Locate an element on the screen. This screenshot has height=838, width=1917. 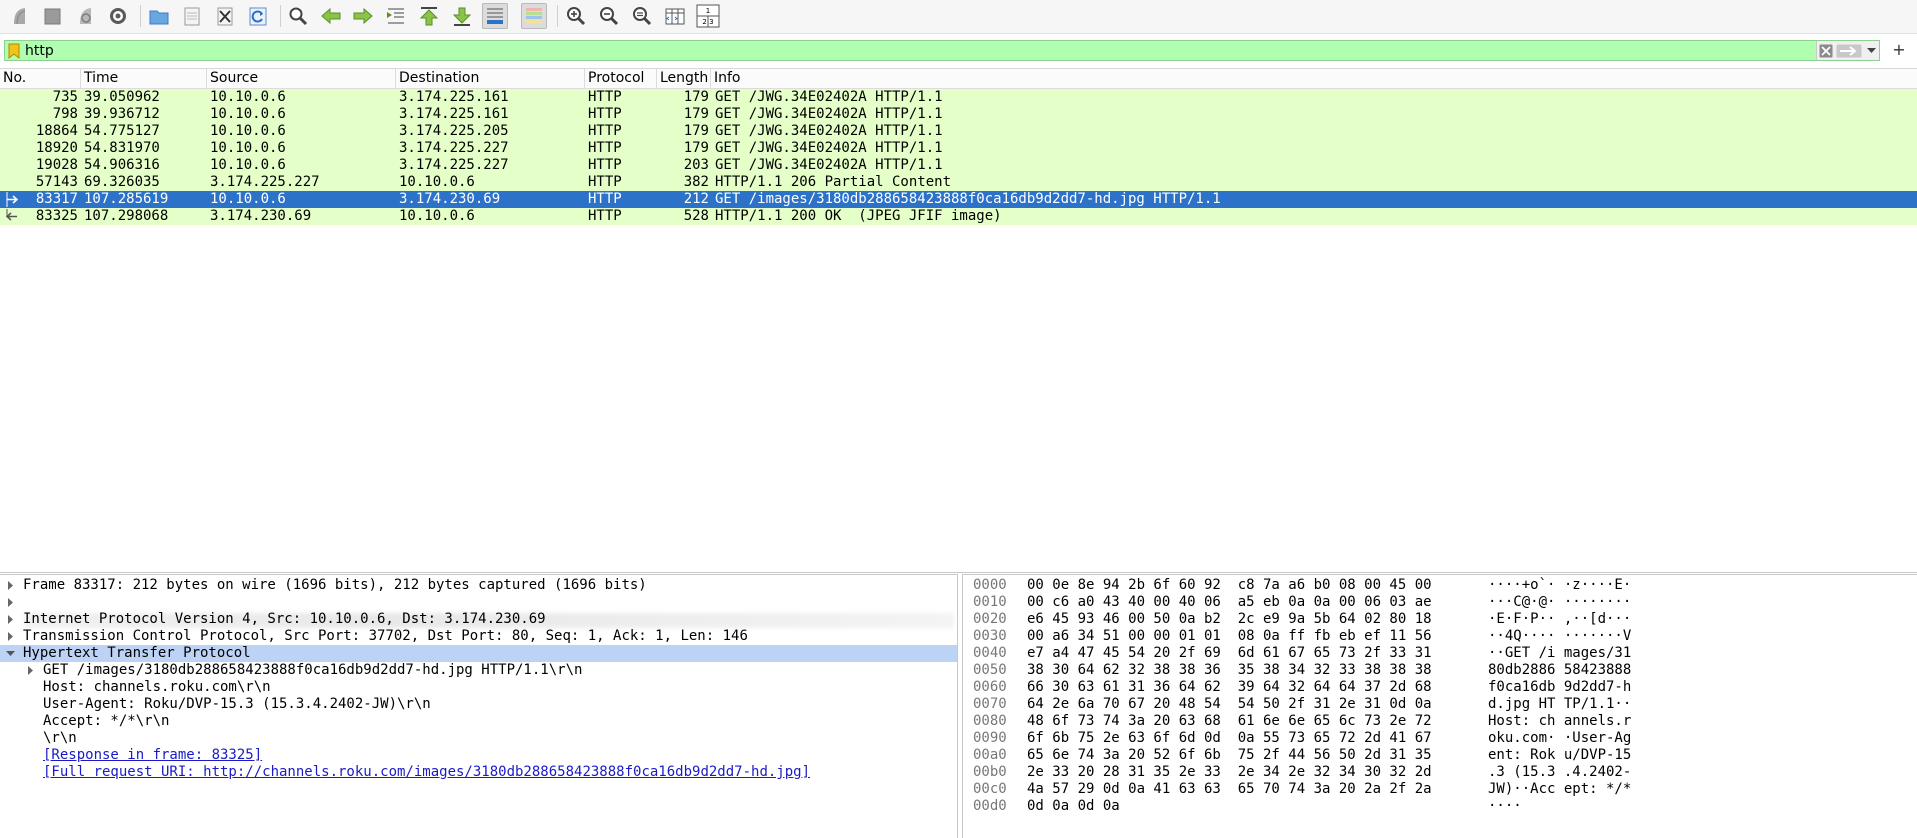
capture-options-button is located at coordinates (118, 16).